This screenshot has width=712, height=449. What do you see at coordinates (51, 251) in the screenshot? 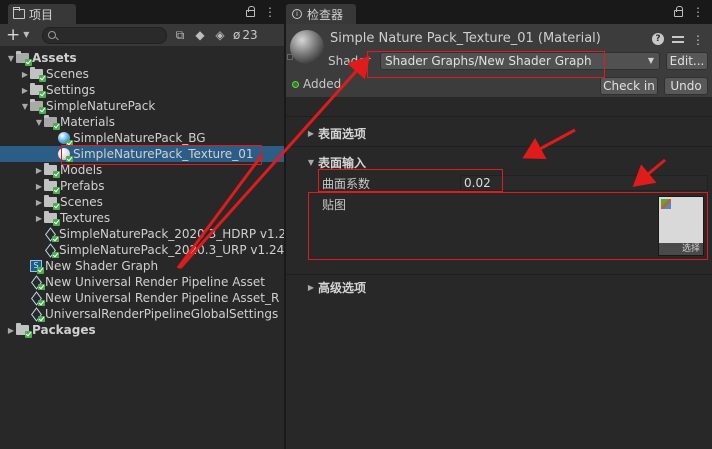
I see `unity-package-icon` at bounding box center [51, 251].